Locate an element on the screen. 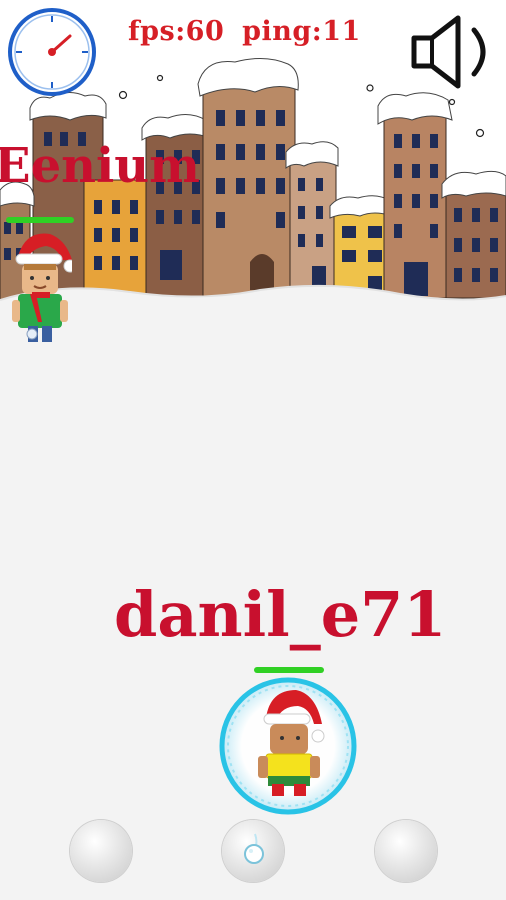 Image resolution: width=506 pixels, height=900 pixels. throw-snowball-icon is located at coordinates (253, 851).